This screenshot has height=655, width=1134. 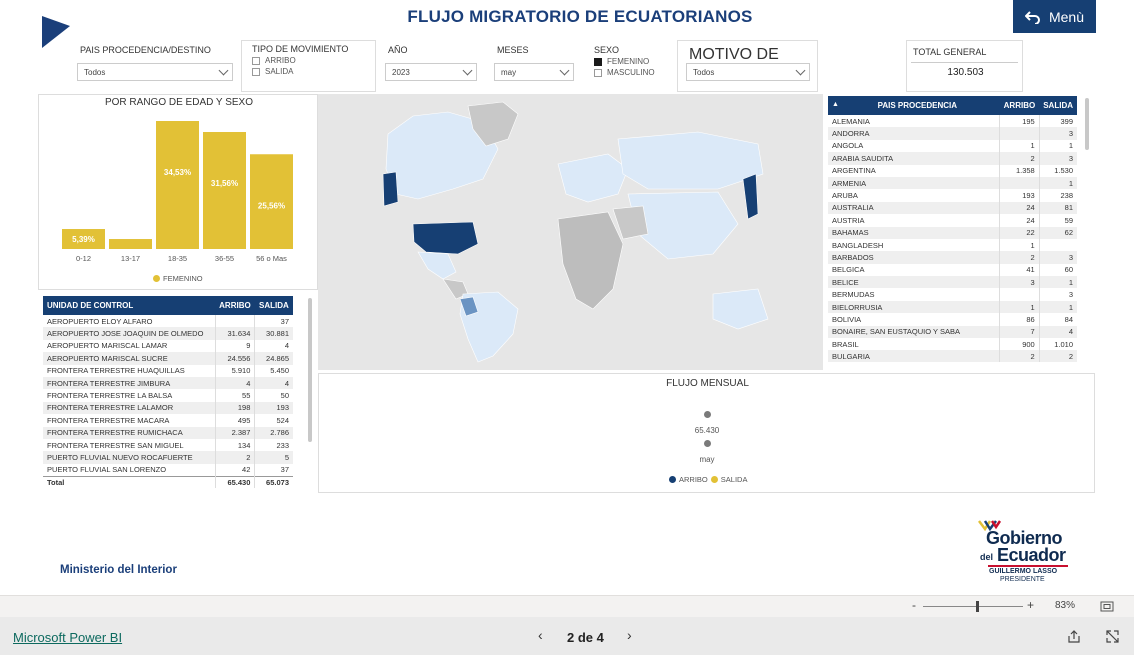 What do you see at coordinates (1074, 636) in the screenshot?
I see `share-icon` at bounding box center [1074, 636].